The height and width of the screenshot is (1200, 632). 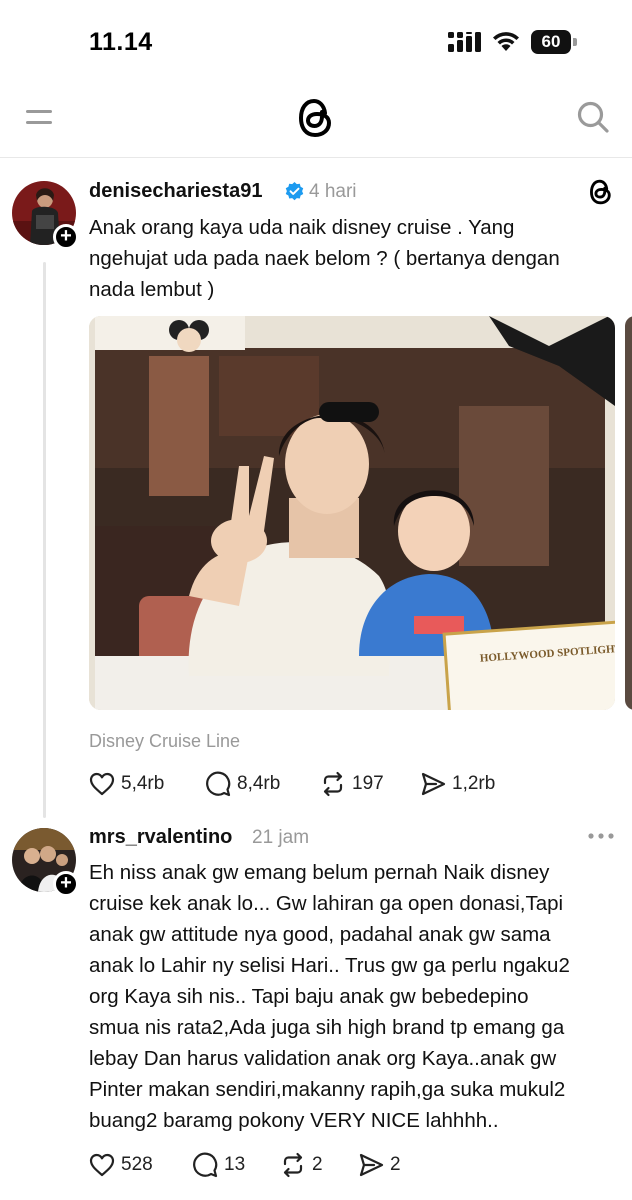 I want to click on share-button: 2, so click(x=379, y=1165).